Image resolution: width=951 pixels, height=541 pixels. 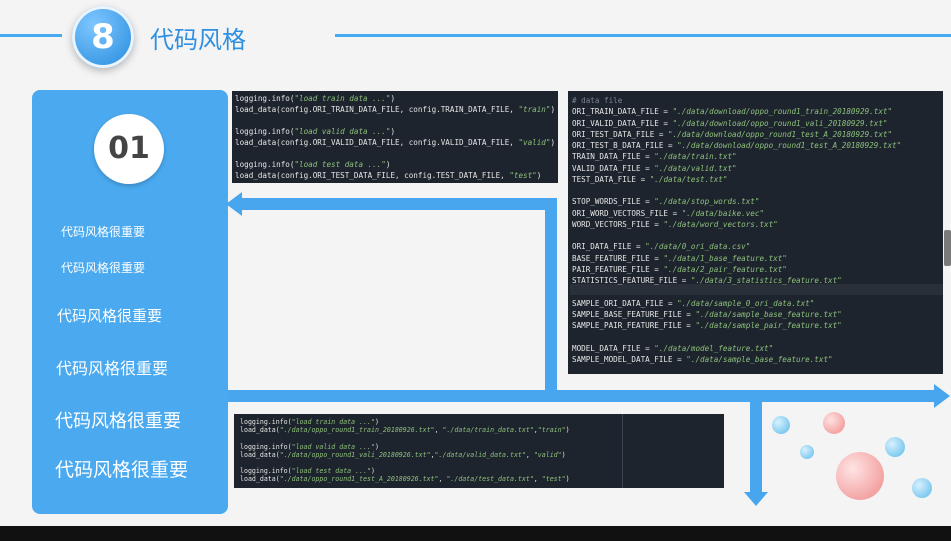 What do you see at coordinates (234, 204) in the screenshot?
I see `arrow-left-icon` at bounding box center [234, 204].